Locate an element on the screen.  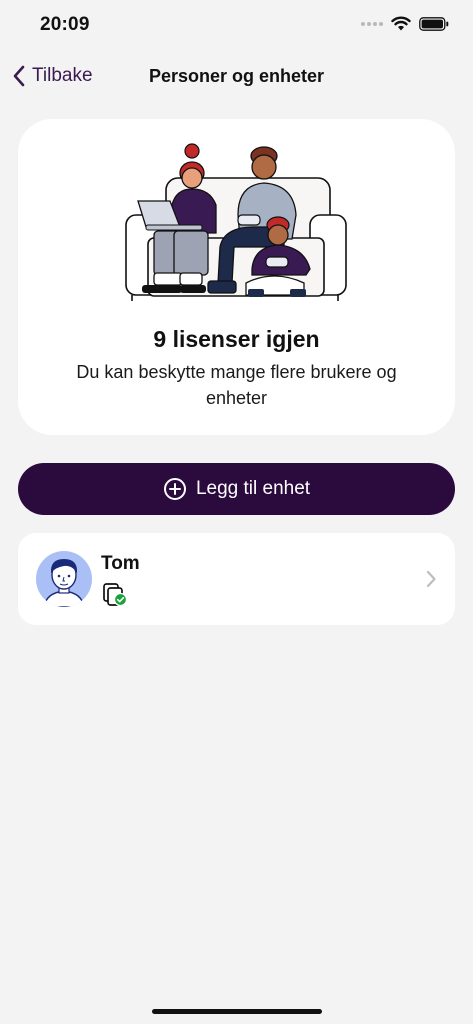
cellular-signal-icon is located at coordinates (372, 23).